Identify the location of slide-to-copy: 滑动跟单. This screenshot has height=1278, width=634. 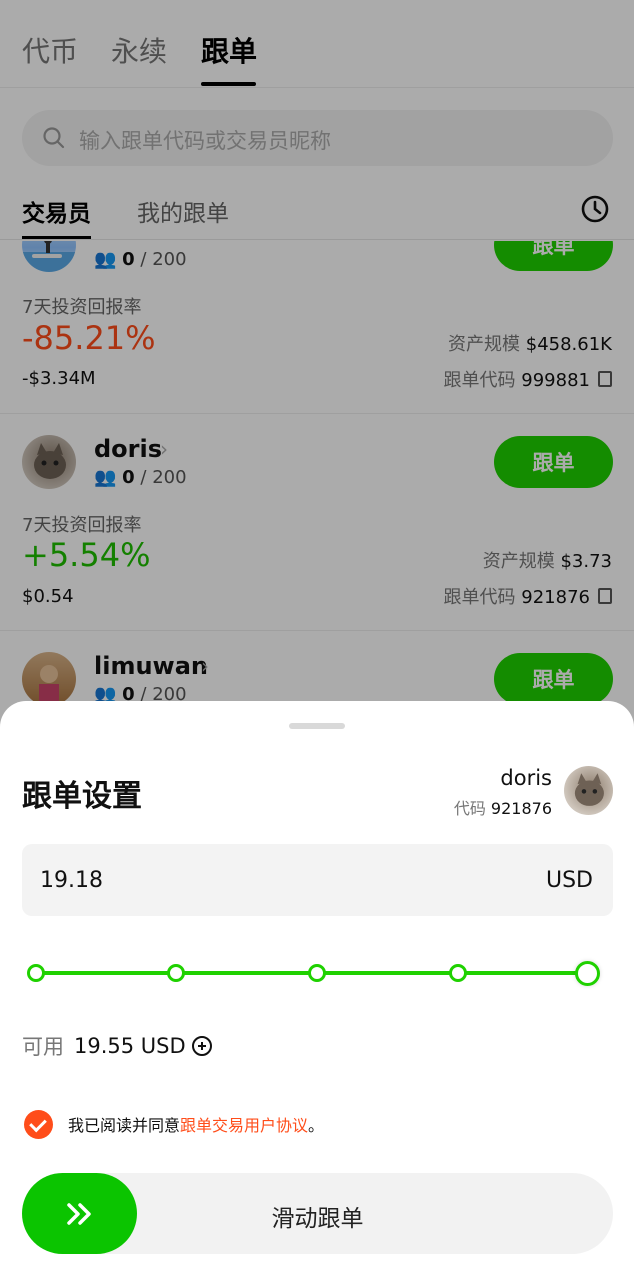
(317, 1213).